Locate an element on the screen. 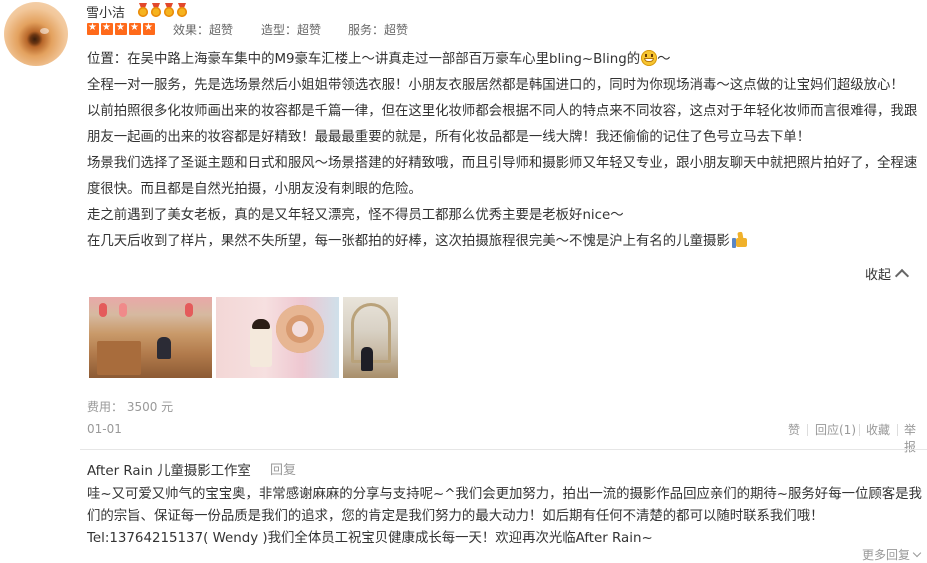 This screenshot has height=563, width=927. fee-text: 费用： 3500 元 is located at coordinates (130, 407).